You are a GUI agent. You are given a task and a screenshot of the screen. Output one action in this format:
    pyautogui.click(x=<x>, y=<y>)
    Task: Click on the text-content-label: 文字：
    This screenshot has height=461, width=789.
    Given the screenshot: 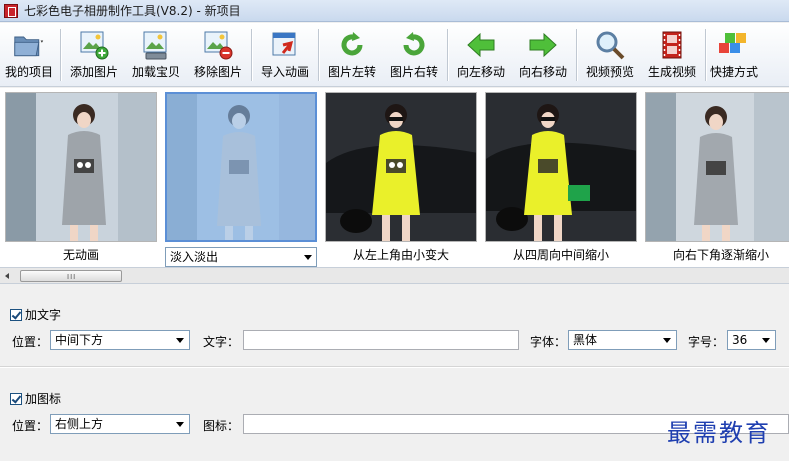 What is the action you would take?
    pyautogui.click(x=221, y=342)
    